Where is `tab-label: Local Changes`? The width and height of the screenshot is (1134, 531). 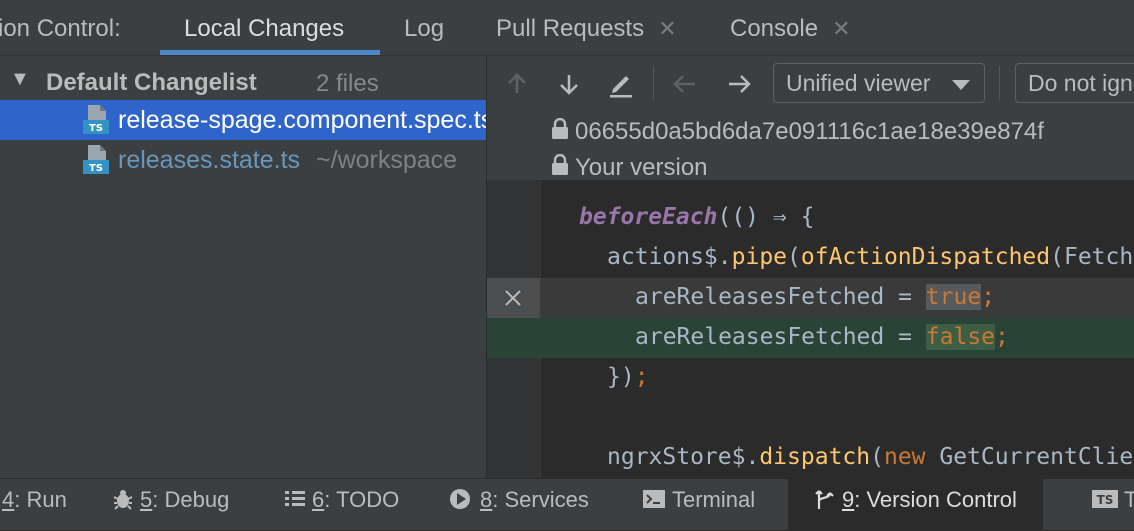 tab-label: Local Changes is located at coordinates (264, 28).